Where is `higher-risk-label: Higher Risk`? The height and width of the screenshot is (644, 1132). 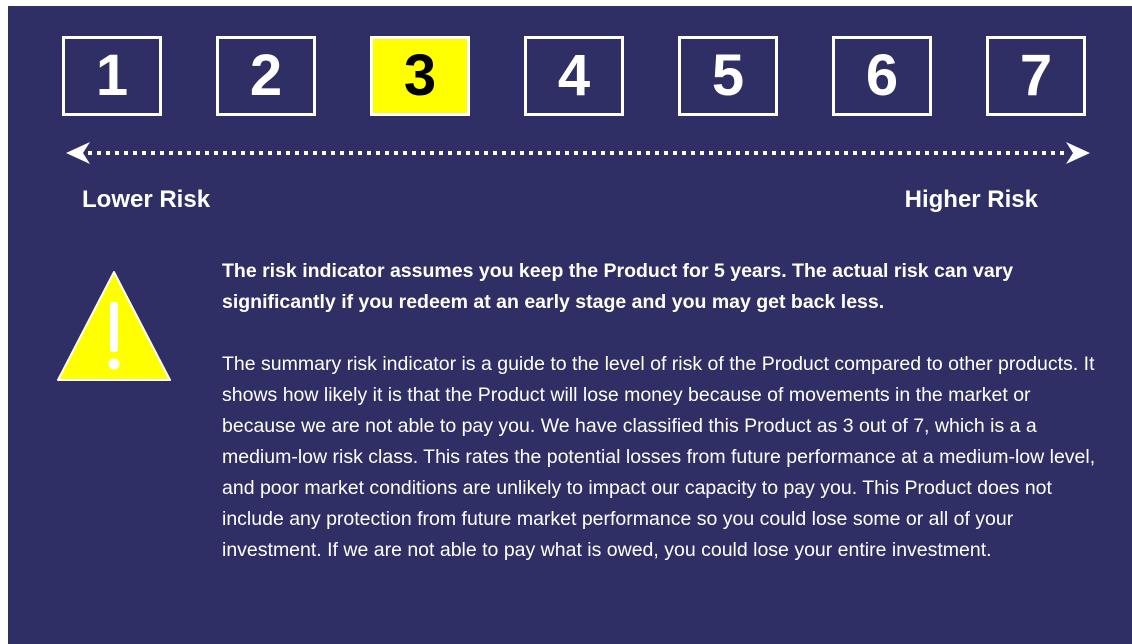 higher-risk-label: Higher Risk is located at coordinates (971, 199).